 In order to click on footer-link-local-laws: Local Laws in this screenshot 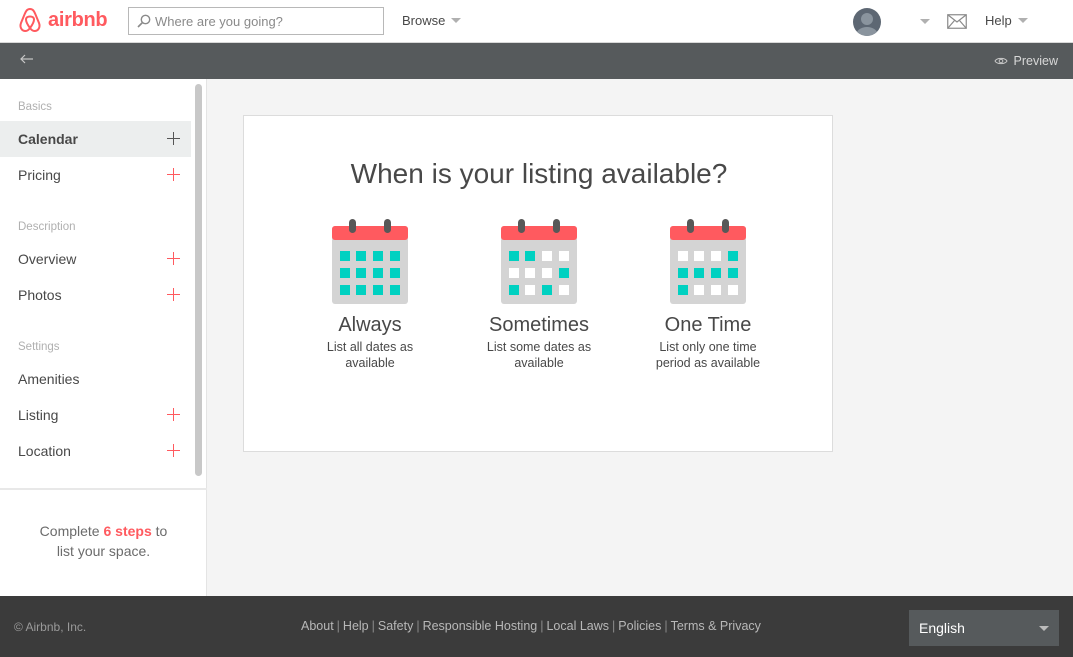, I will do `click(577, 626)`.